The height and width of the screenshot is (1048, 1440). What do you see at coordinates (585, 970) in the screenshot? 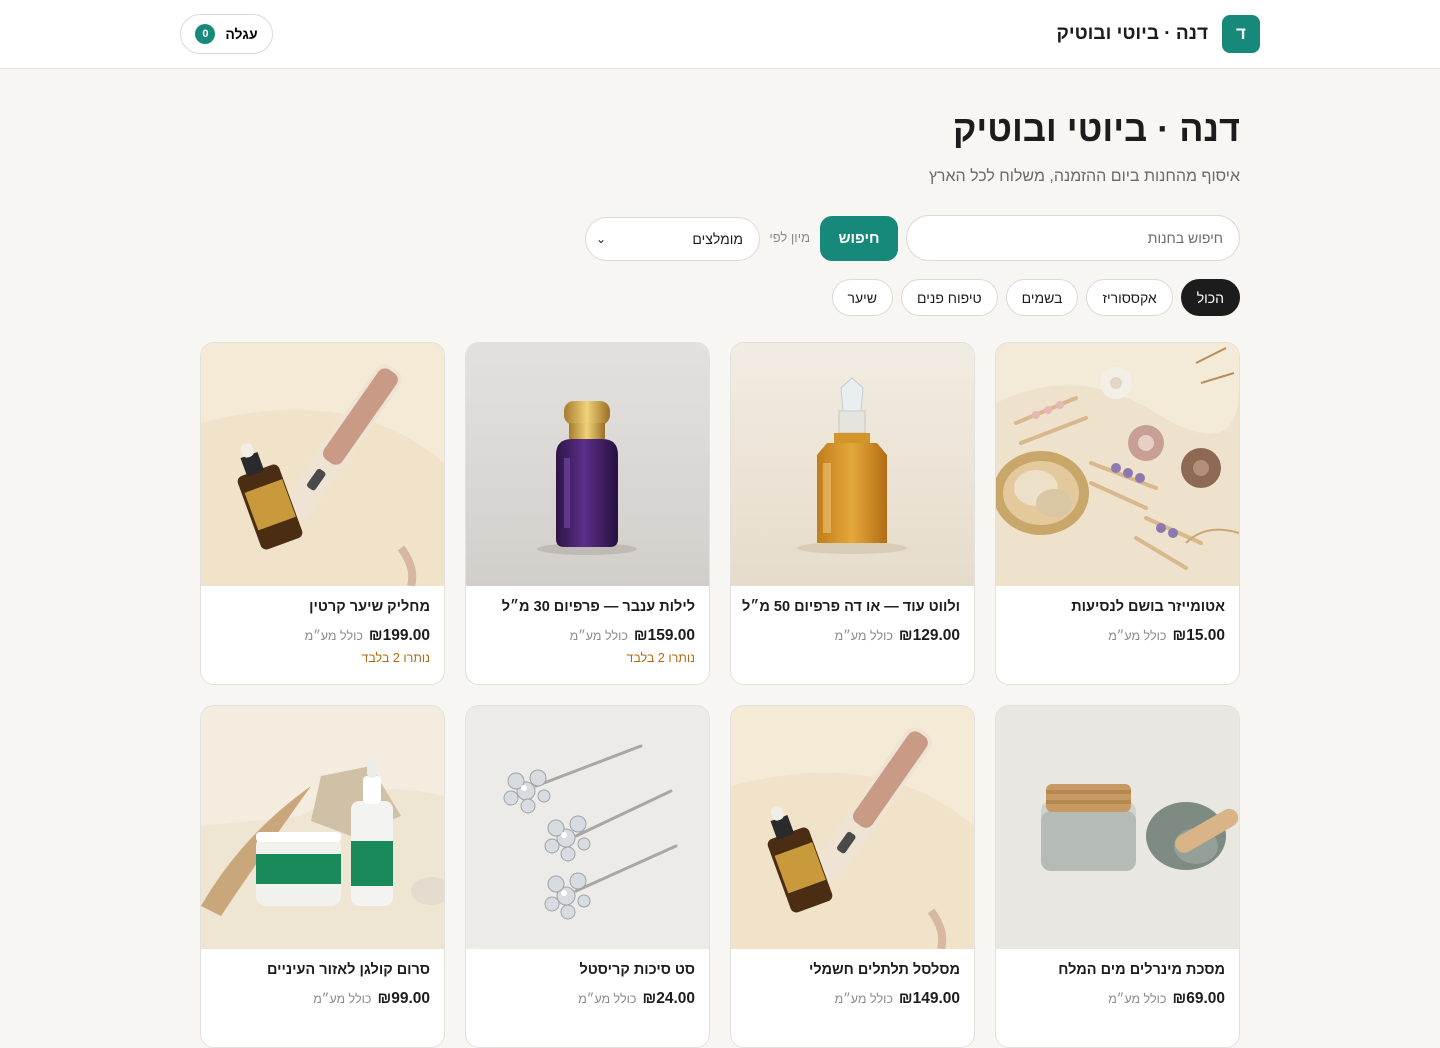
I see `product-name: סט סיכות קריסטל` at bounding box center [585, 970].